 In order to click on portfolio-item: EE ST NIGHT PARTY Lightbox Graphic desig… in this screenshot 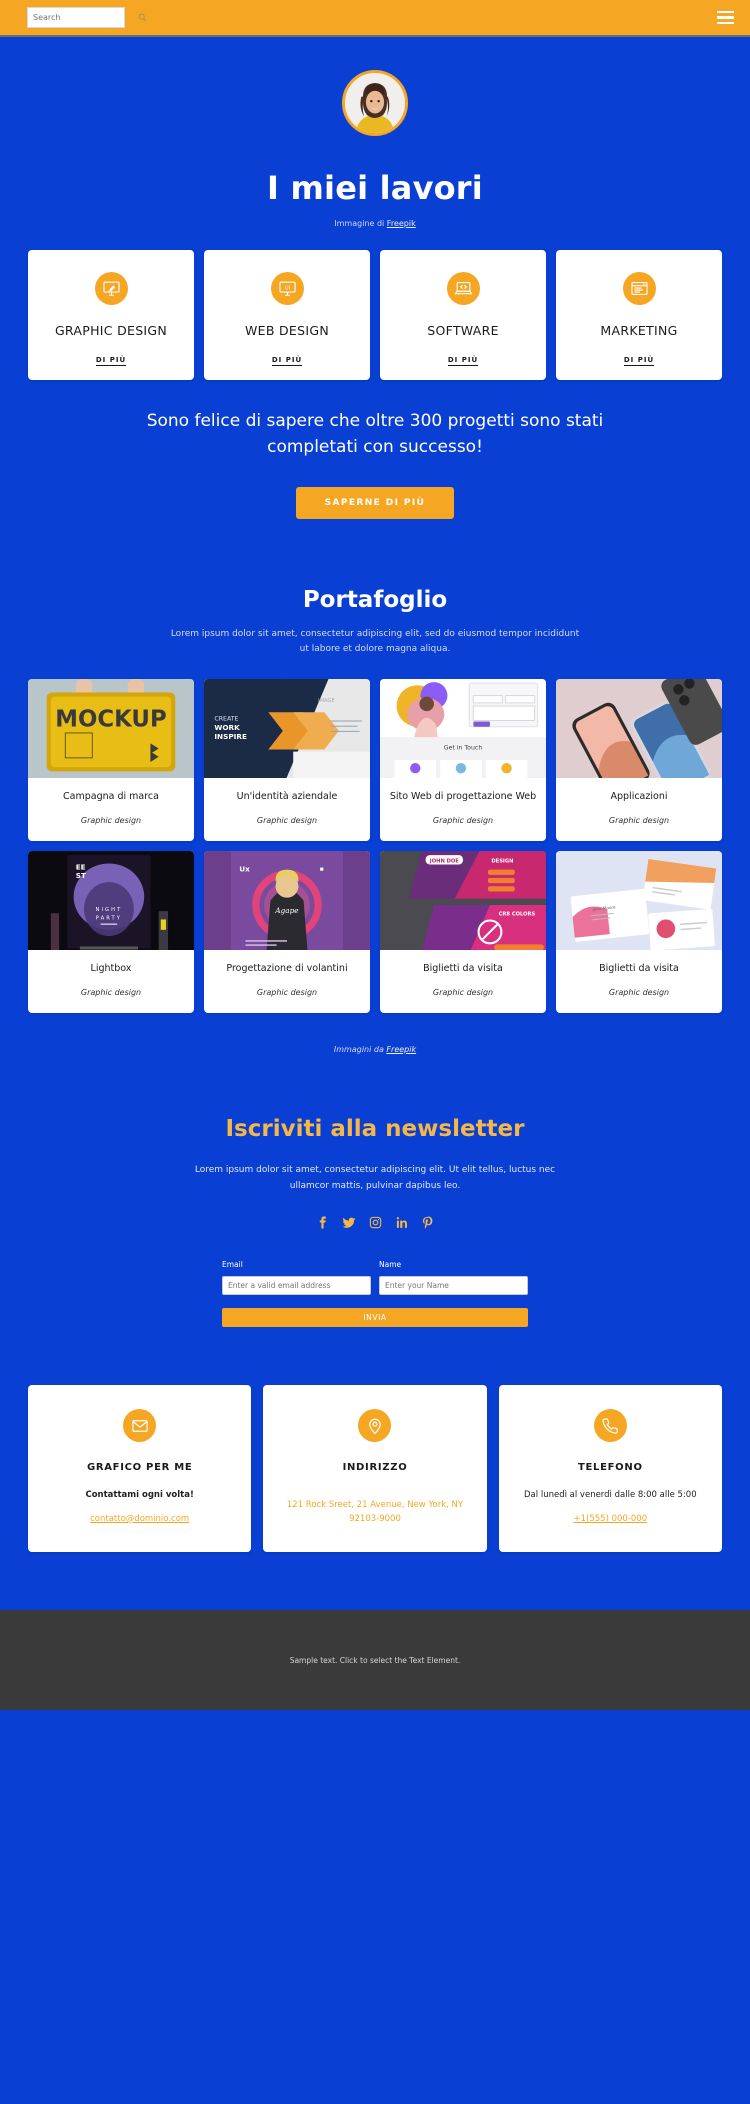, I will do `click(111, 932)`.